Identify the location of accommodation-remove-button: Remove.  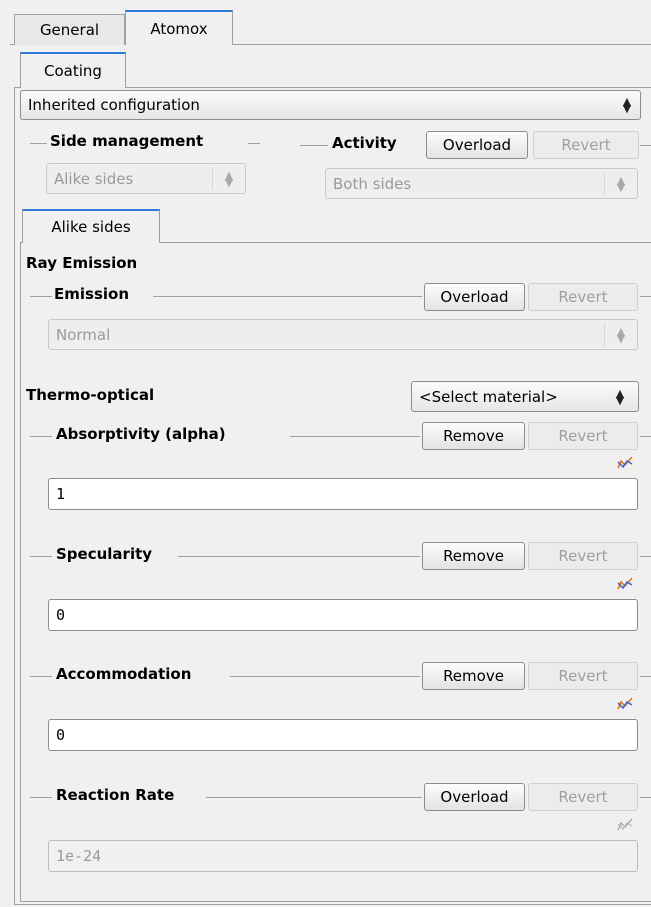
(473, 676).